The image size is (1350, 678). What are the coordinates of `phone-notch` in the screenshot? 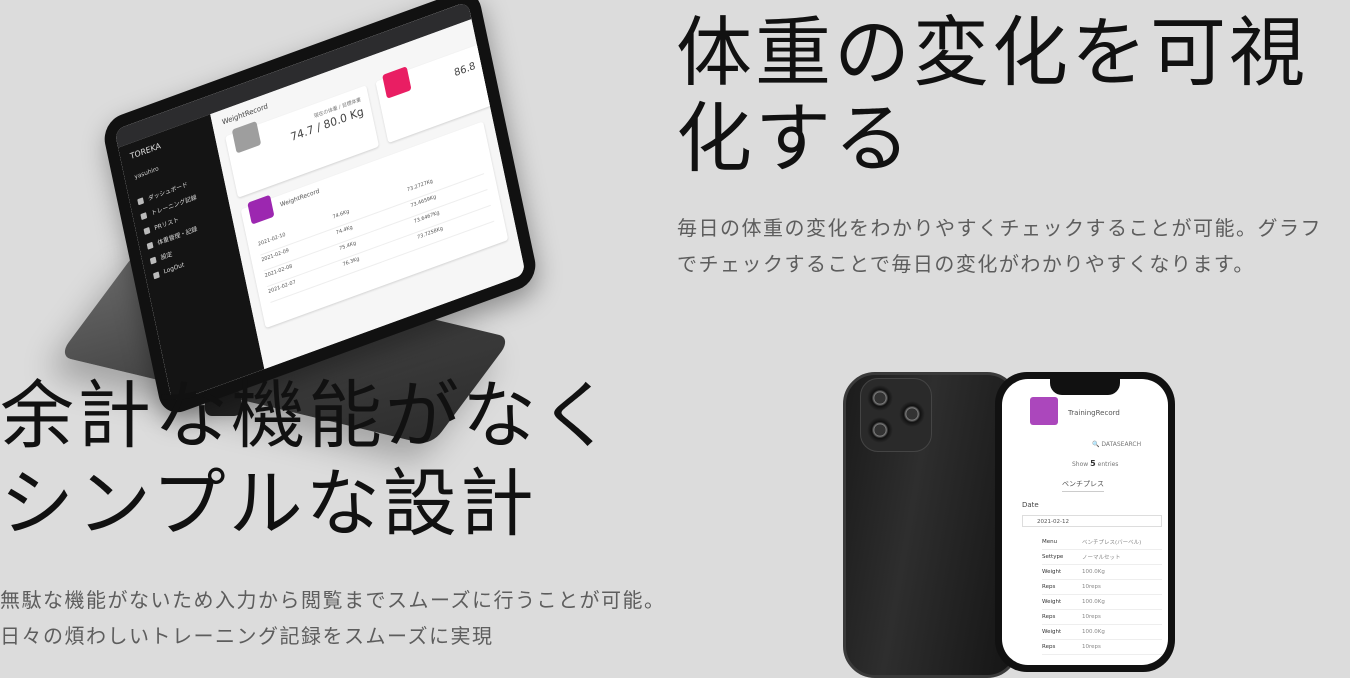 It's located at (1085, 387).